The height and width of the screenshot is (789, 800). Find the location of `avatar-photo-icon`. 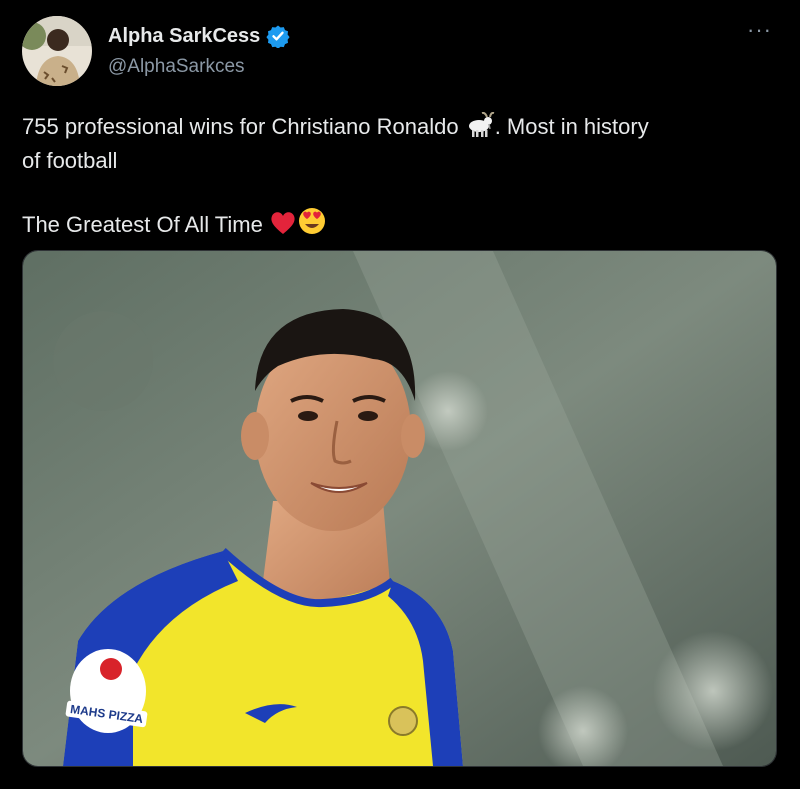

avatar-photo-icon is located at coordinates (57, 51).